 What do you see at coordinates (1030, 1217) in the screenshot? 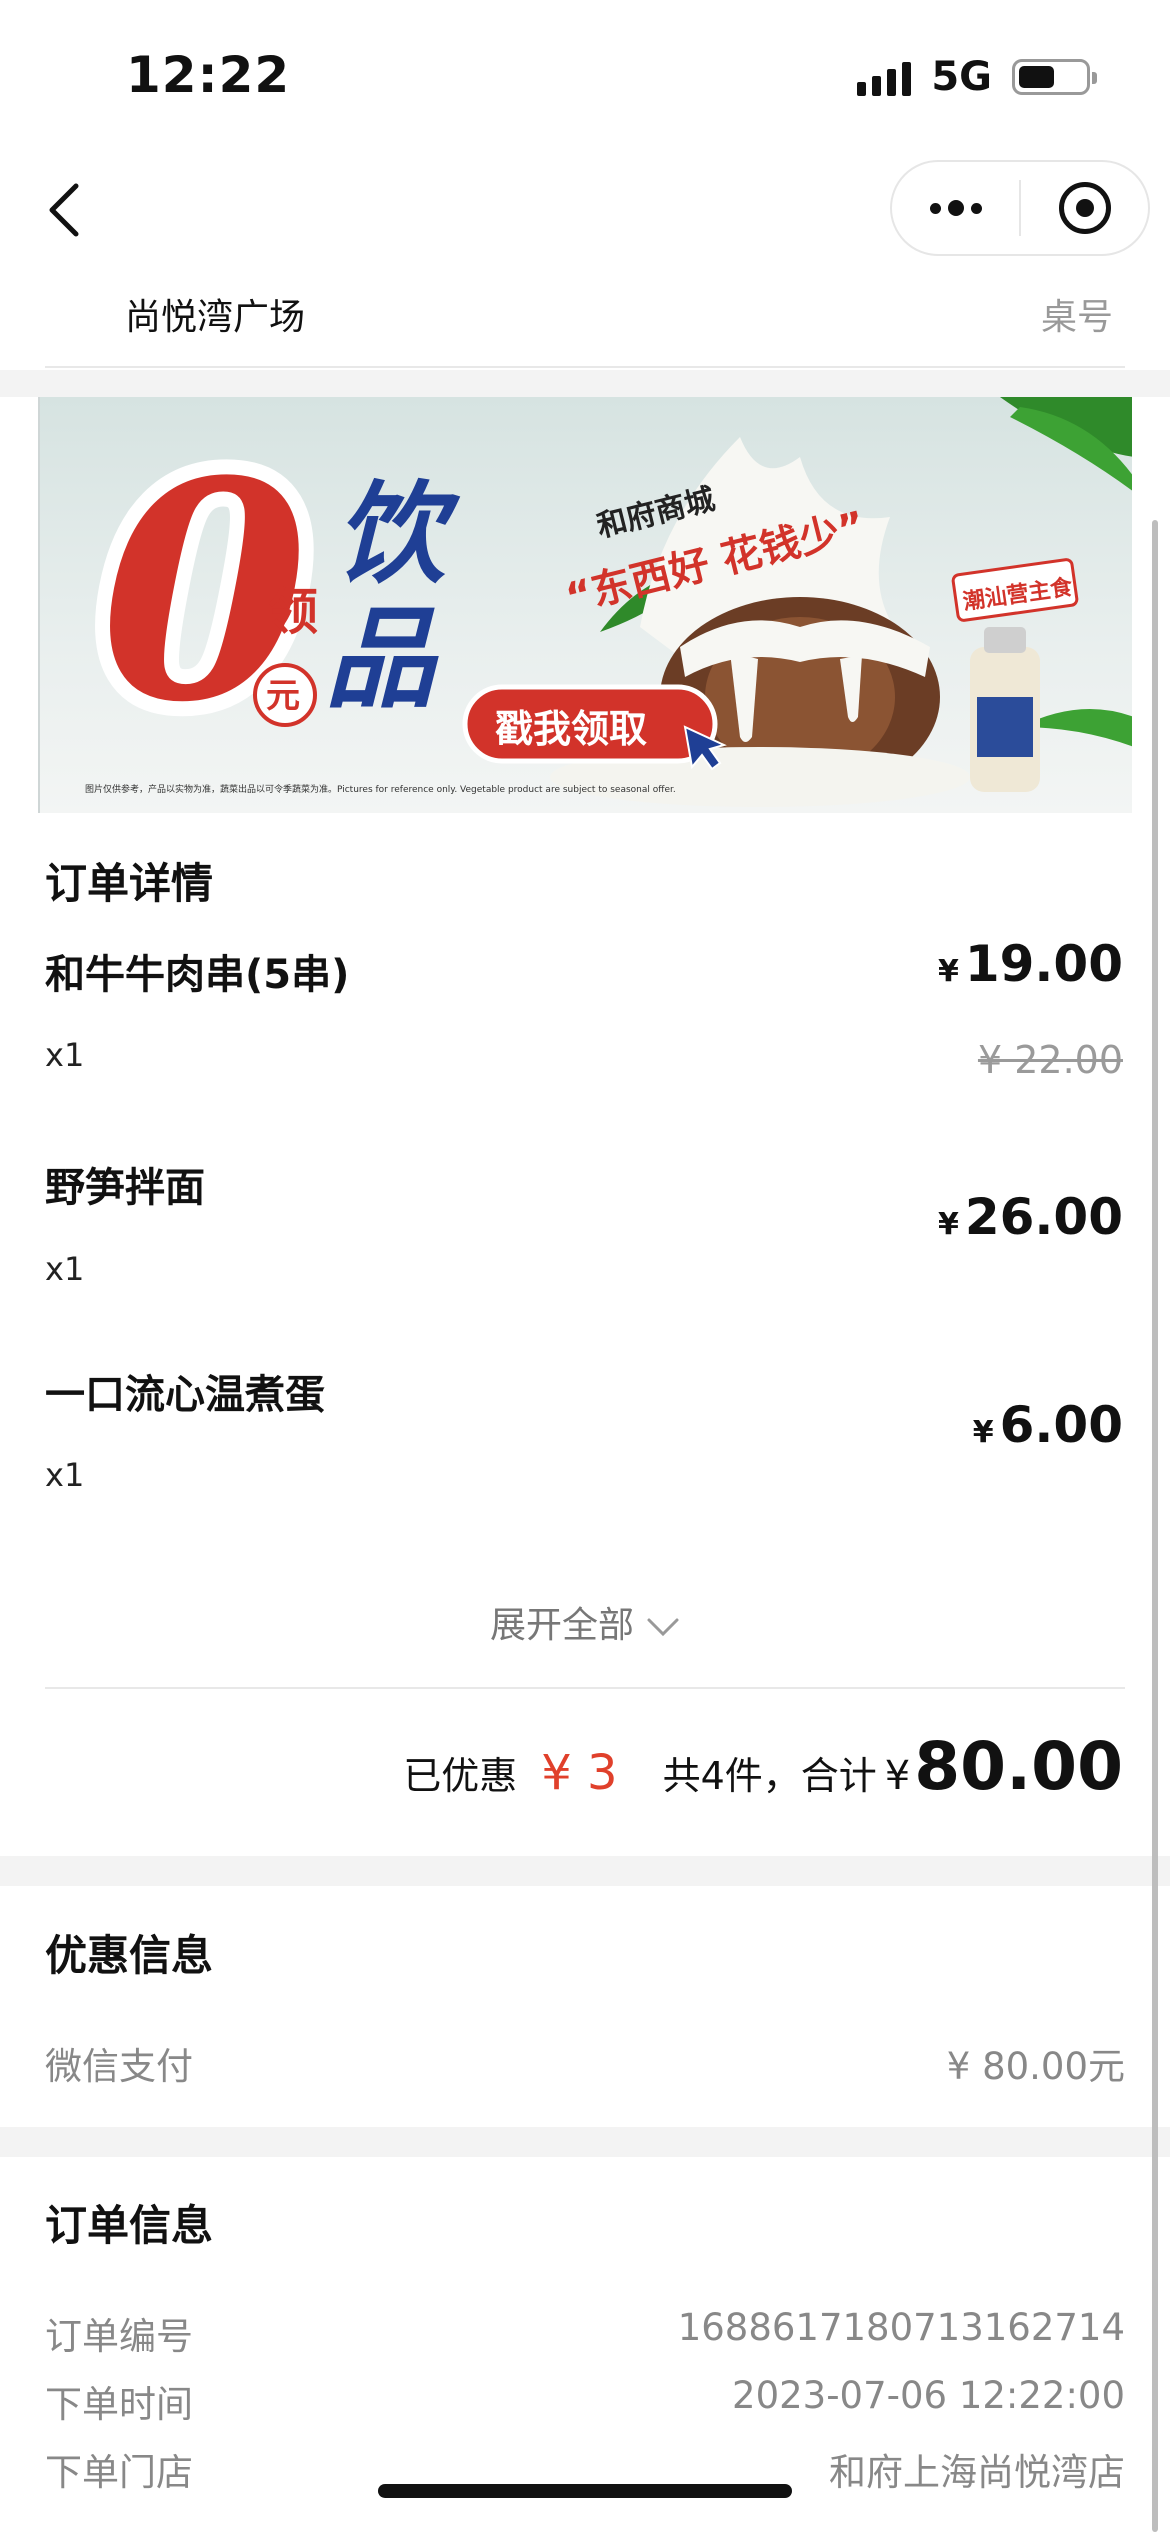
I see `item-price: ¥26.00` at bounding box center [1030, 1217].